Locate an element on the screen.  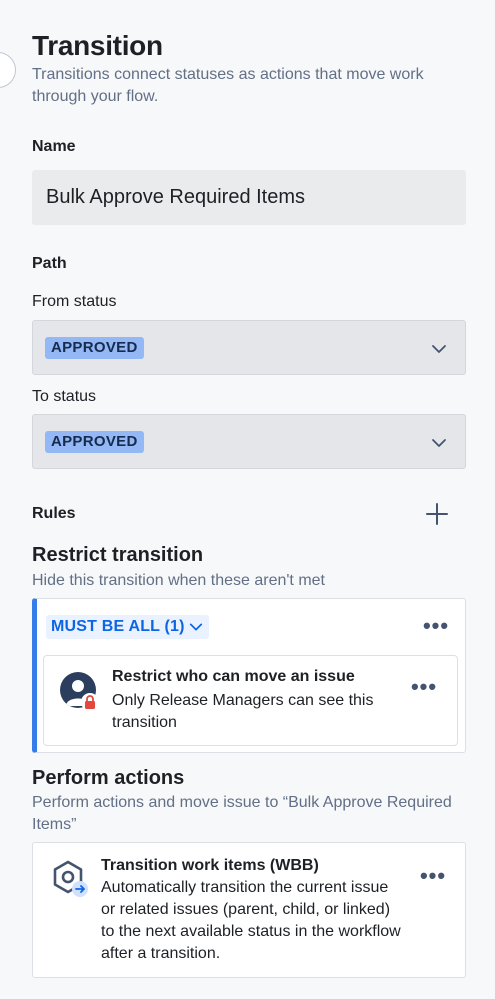
must-be-all-dropdown: MUST BE ALL (1) is located at coordinates (127, 627).